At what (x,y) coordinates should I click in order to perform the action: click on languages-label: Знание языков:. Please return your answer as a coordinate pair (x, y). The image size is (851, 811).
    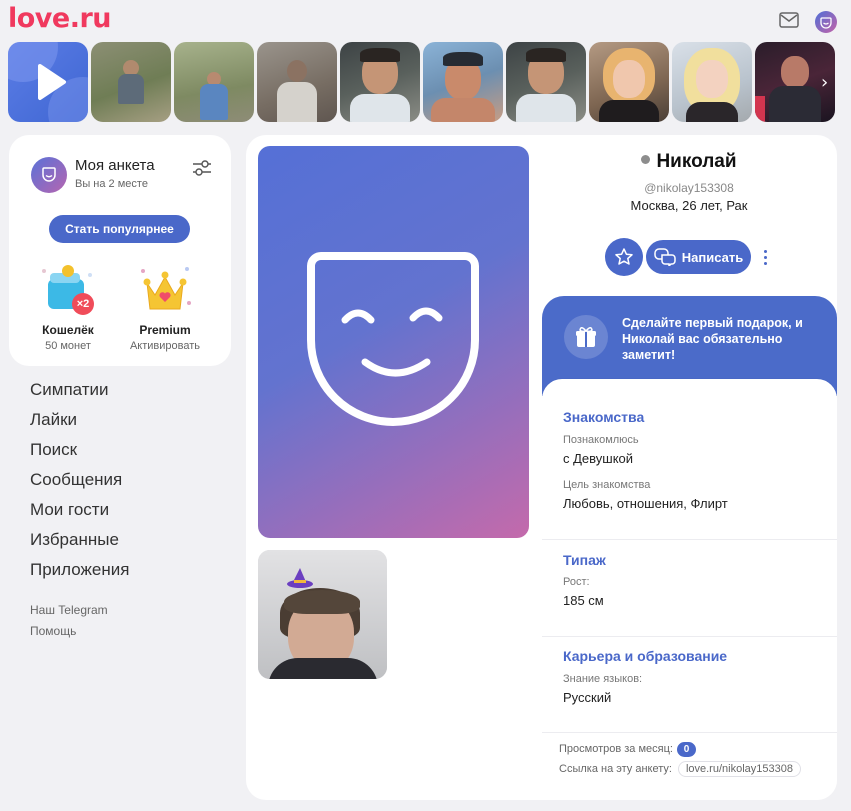
    Looking at the image, I should click on (603, 679).